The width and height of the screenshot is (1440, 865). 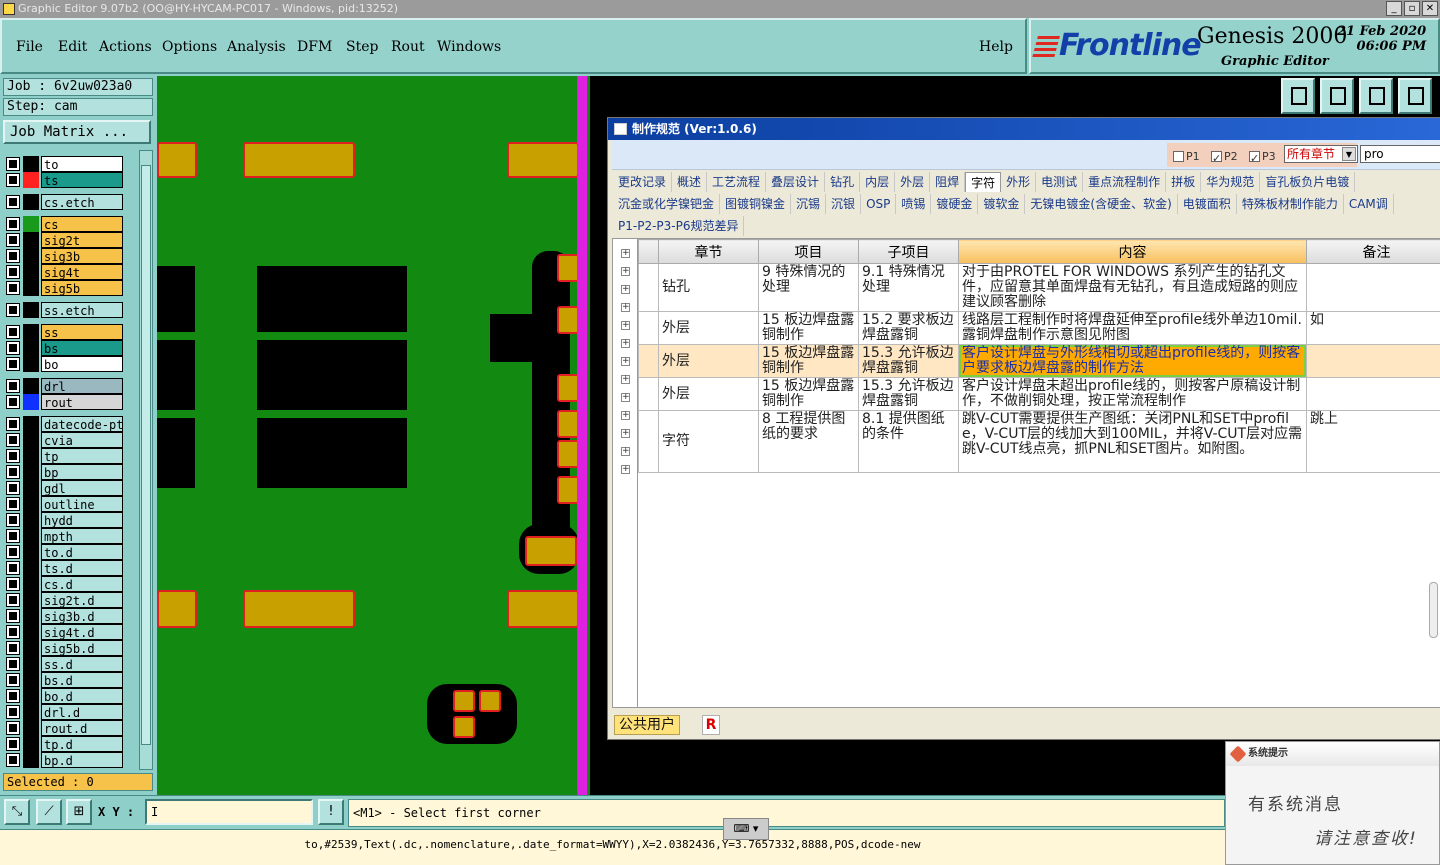 What do you see at coordinates (1224, 157) in the screenshot?
I see `p2-checkbox: ✓ P2` at bounding box center [1224, 157].